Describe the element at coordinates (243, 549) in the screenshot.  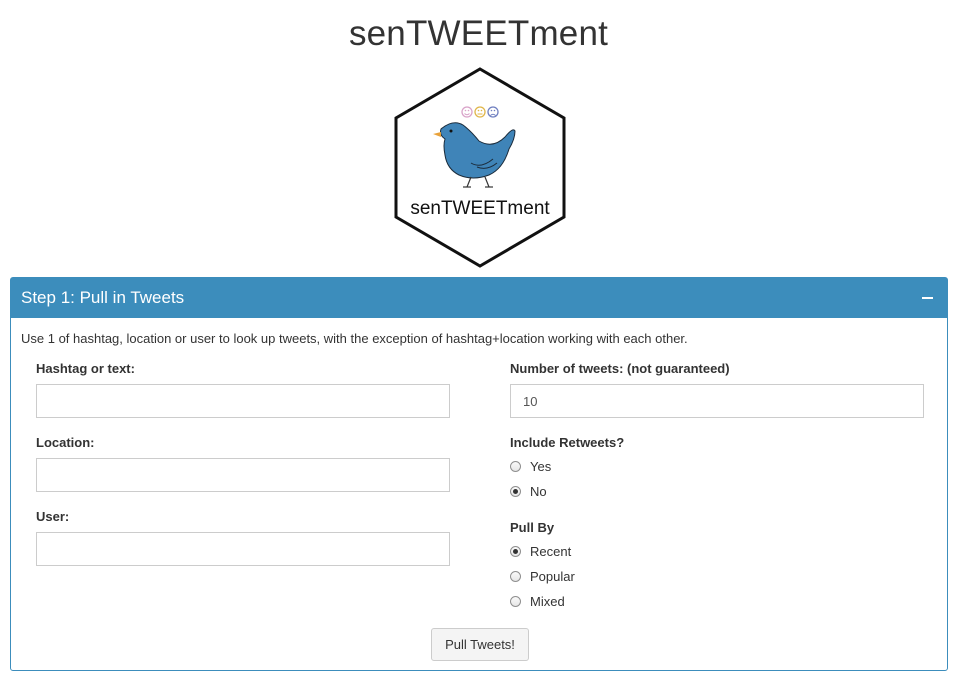
I see `user-input` at that location.